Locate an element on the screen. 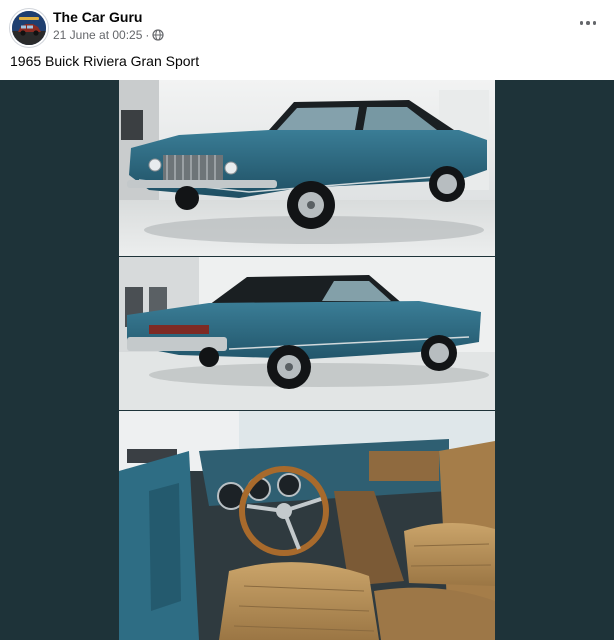  globe-icon is located at coordinates (158, 35).